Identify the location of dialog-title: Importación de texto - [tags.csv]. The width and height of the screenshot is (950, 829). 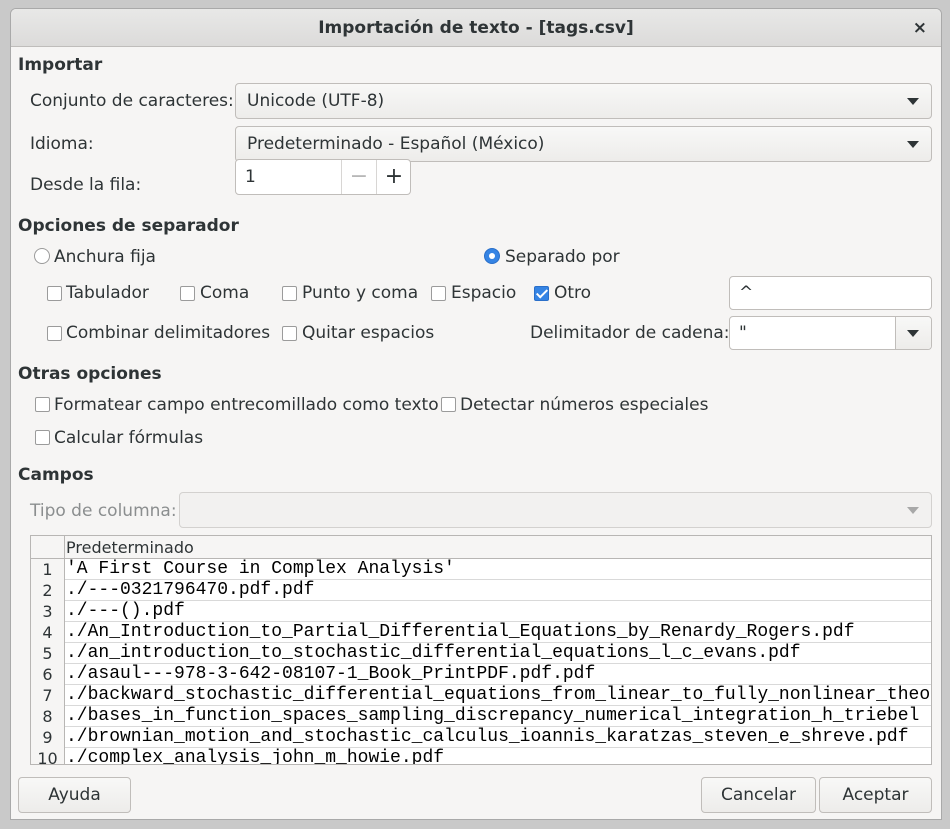
(476, 28).